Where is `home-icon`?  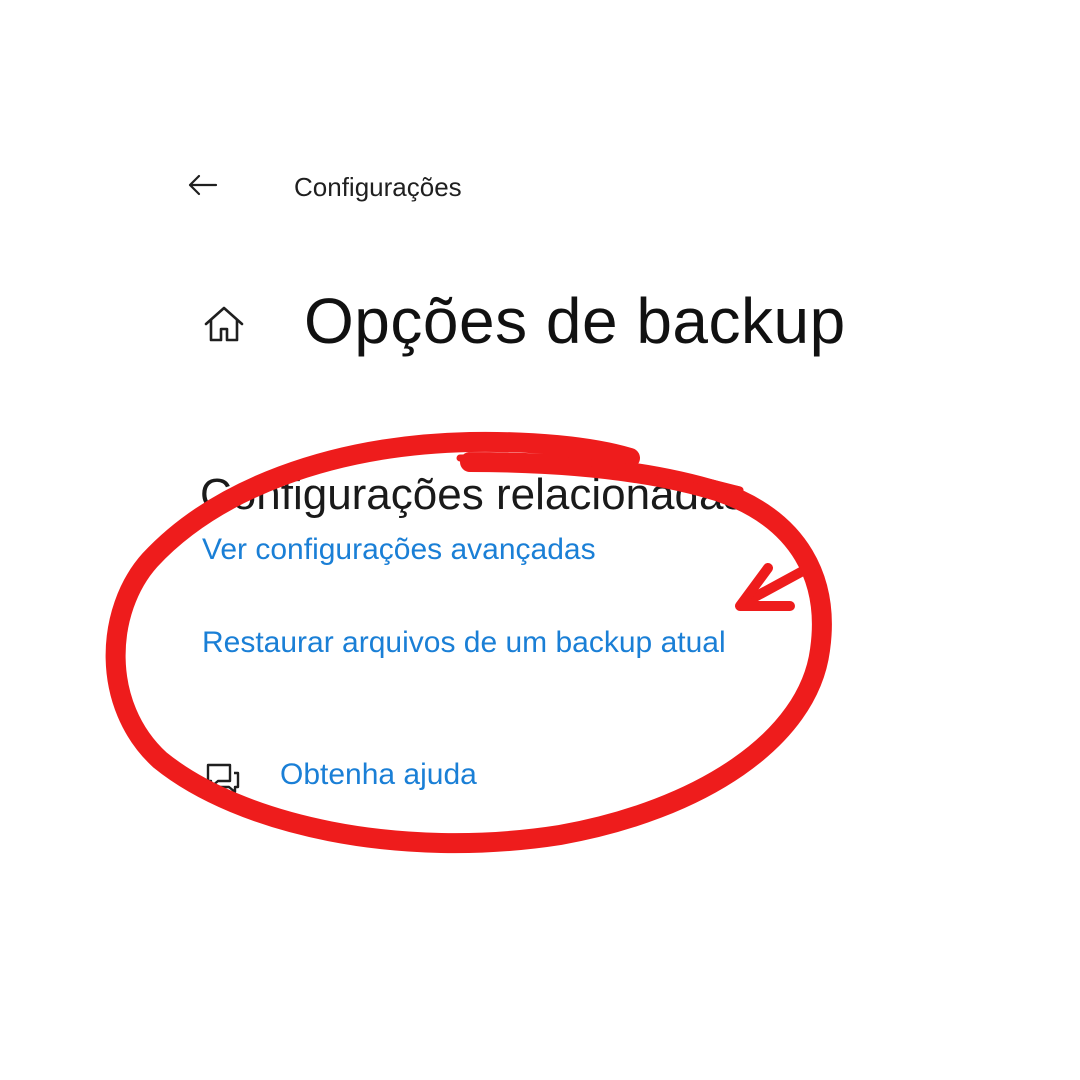
home-icon is located at coordinates (224, 324).